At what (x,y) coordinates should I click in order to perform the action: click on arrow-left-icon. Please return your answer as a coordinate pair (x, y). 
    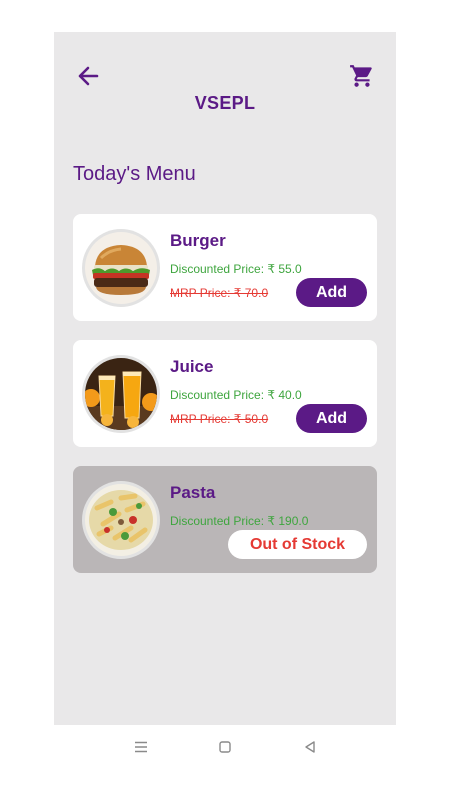
    Looking at the image, I should click on (88, 76).